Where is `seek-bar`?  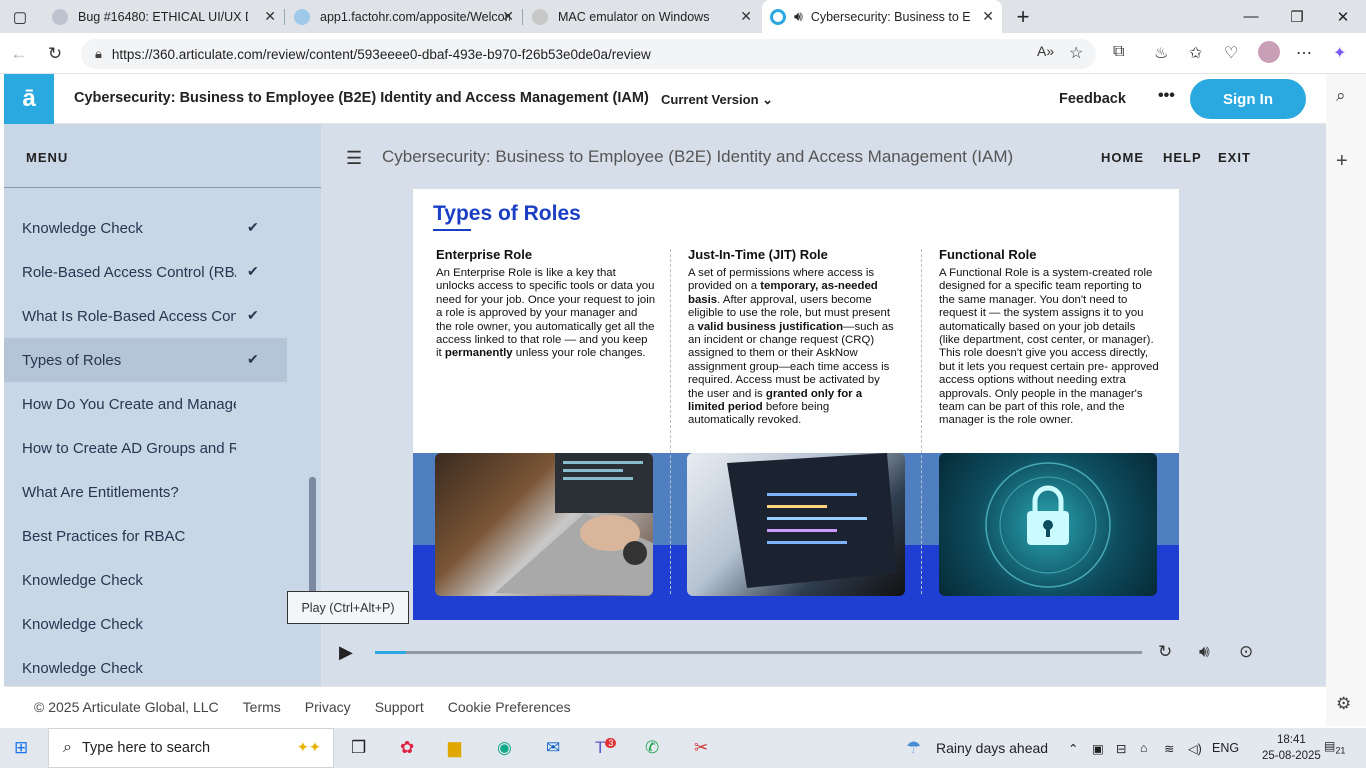
seek-bar is located at coordinates (758, 652).